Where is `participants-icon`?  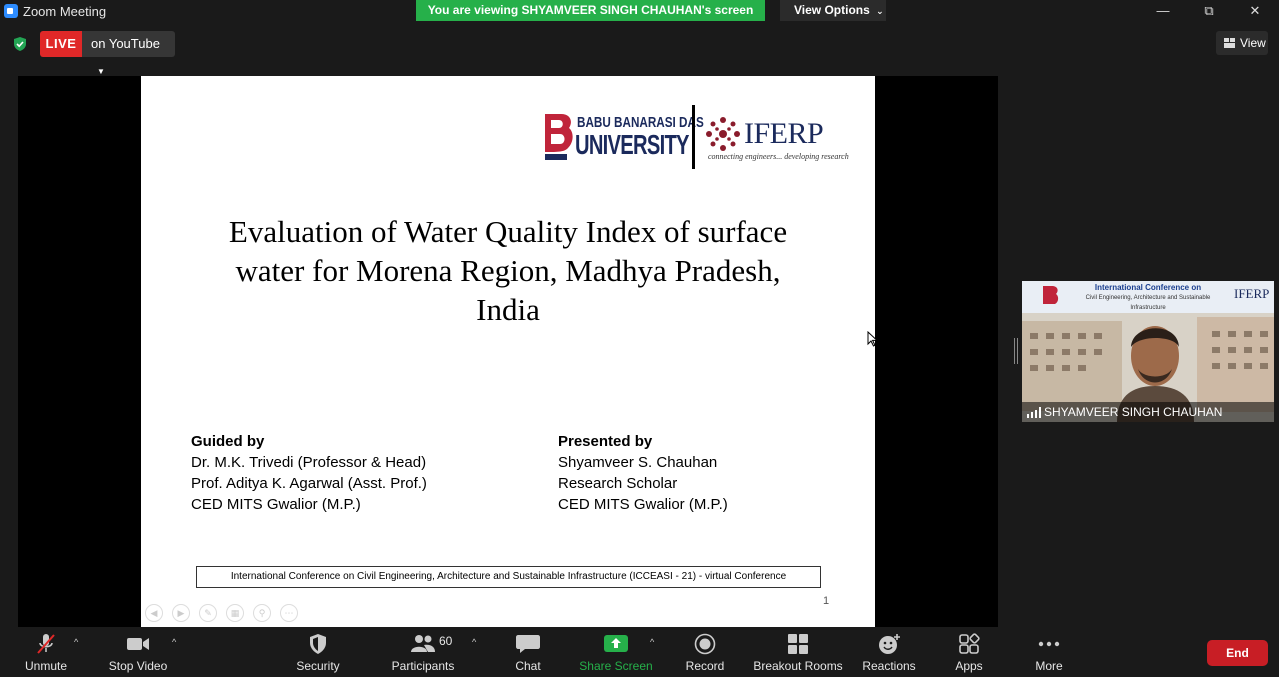
participants-icon is located at coordinates (423, 643).